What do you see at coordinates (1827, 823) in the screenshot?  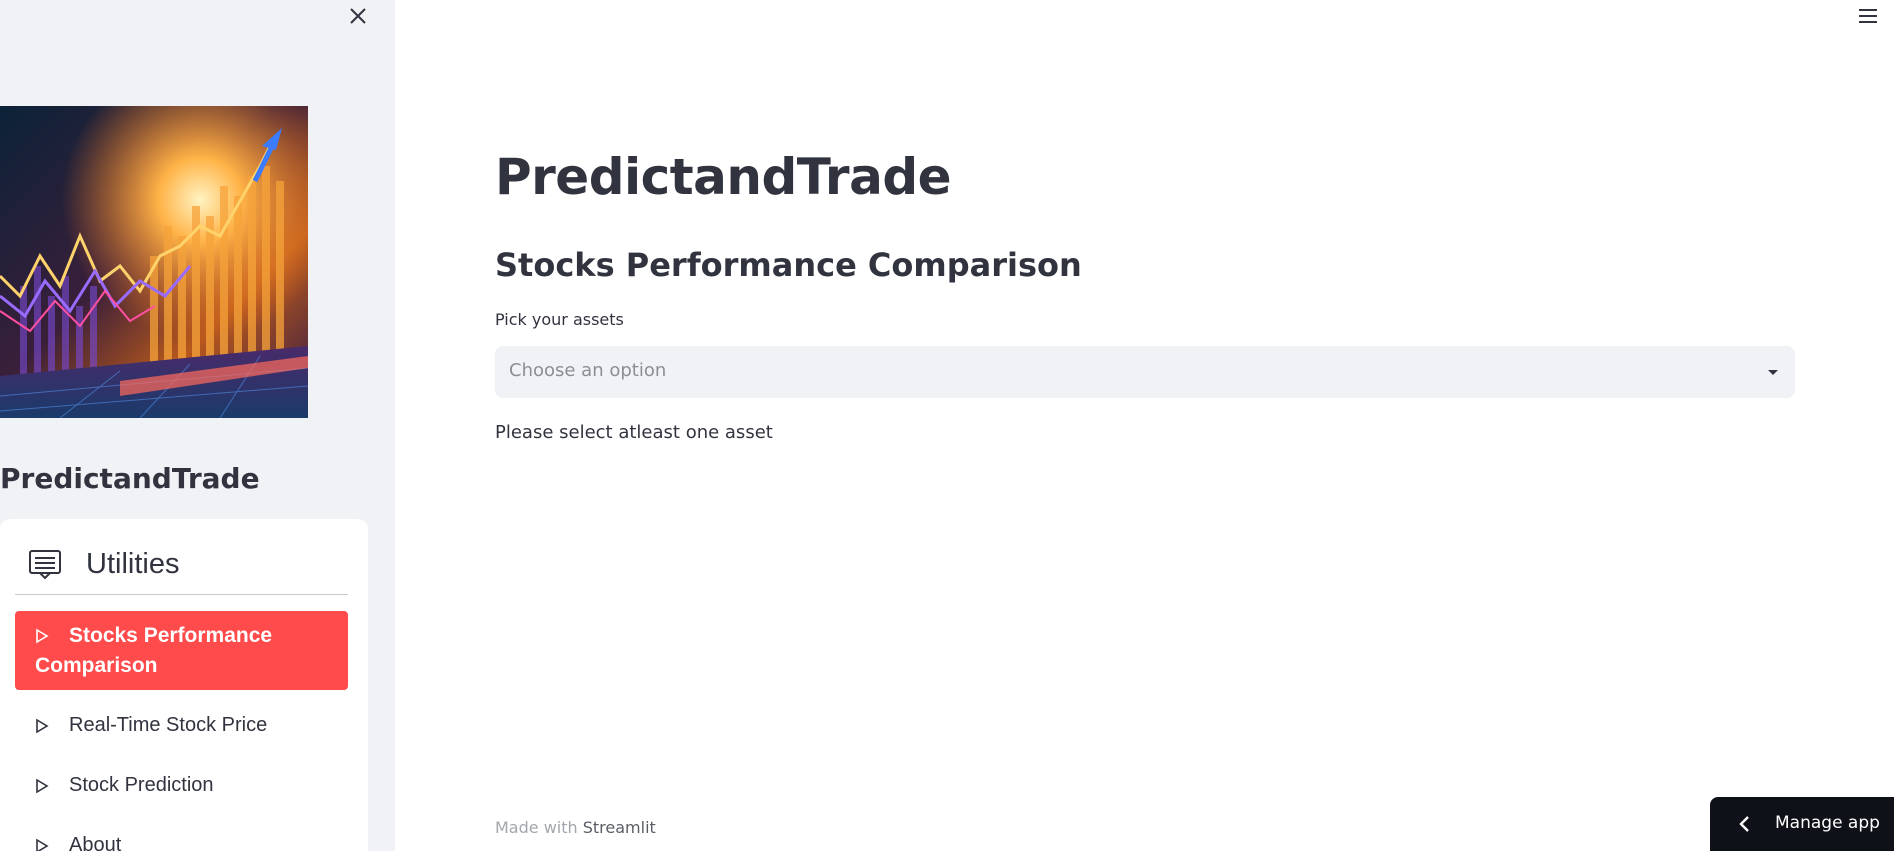 I see `manage-app-label: Manage app` at bounding box center [1827, 823].